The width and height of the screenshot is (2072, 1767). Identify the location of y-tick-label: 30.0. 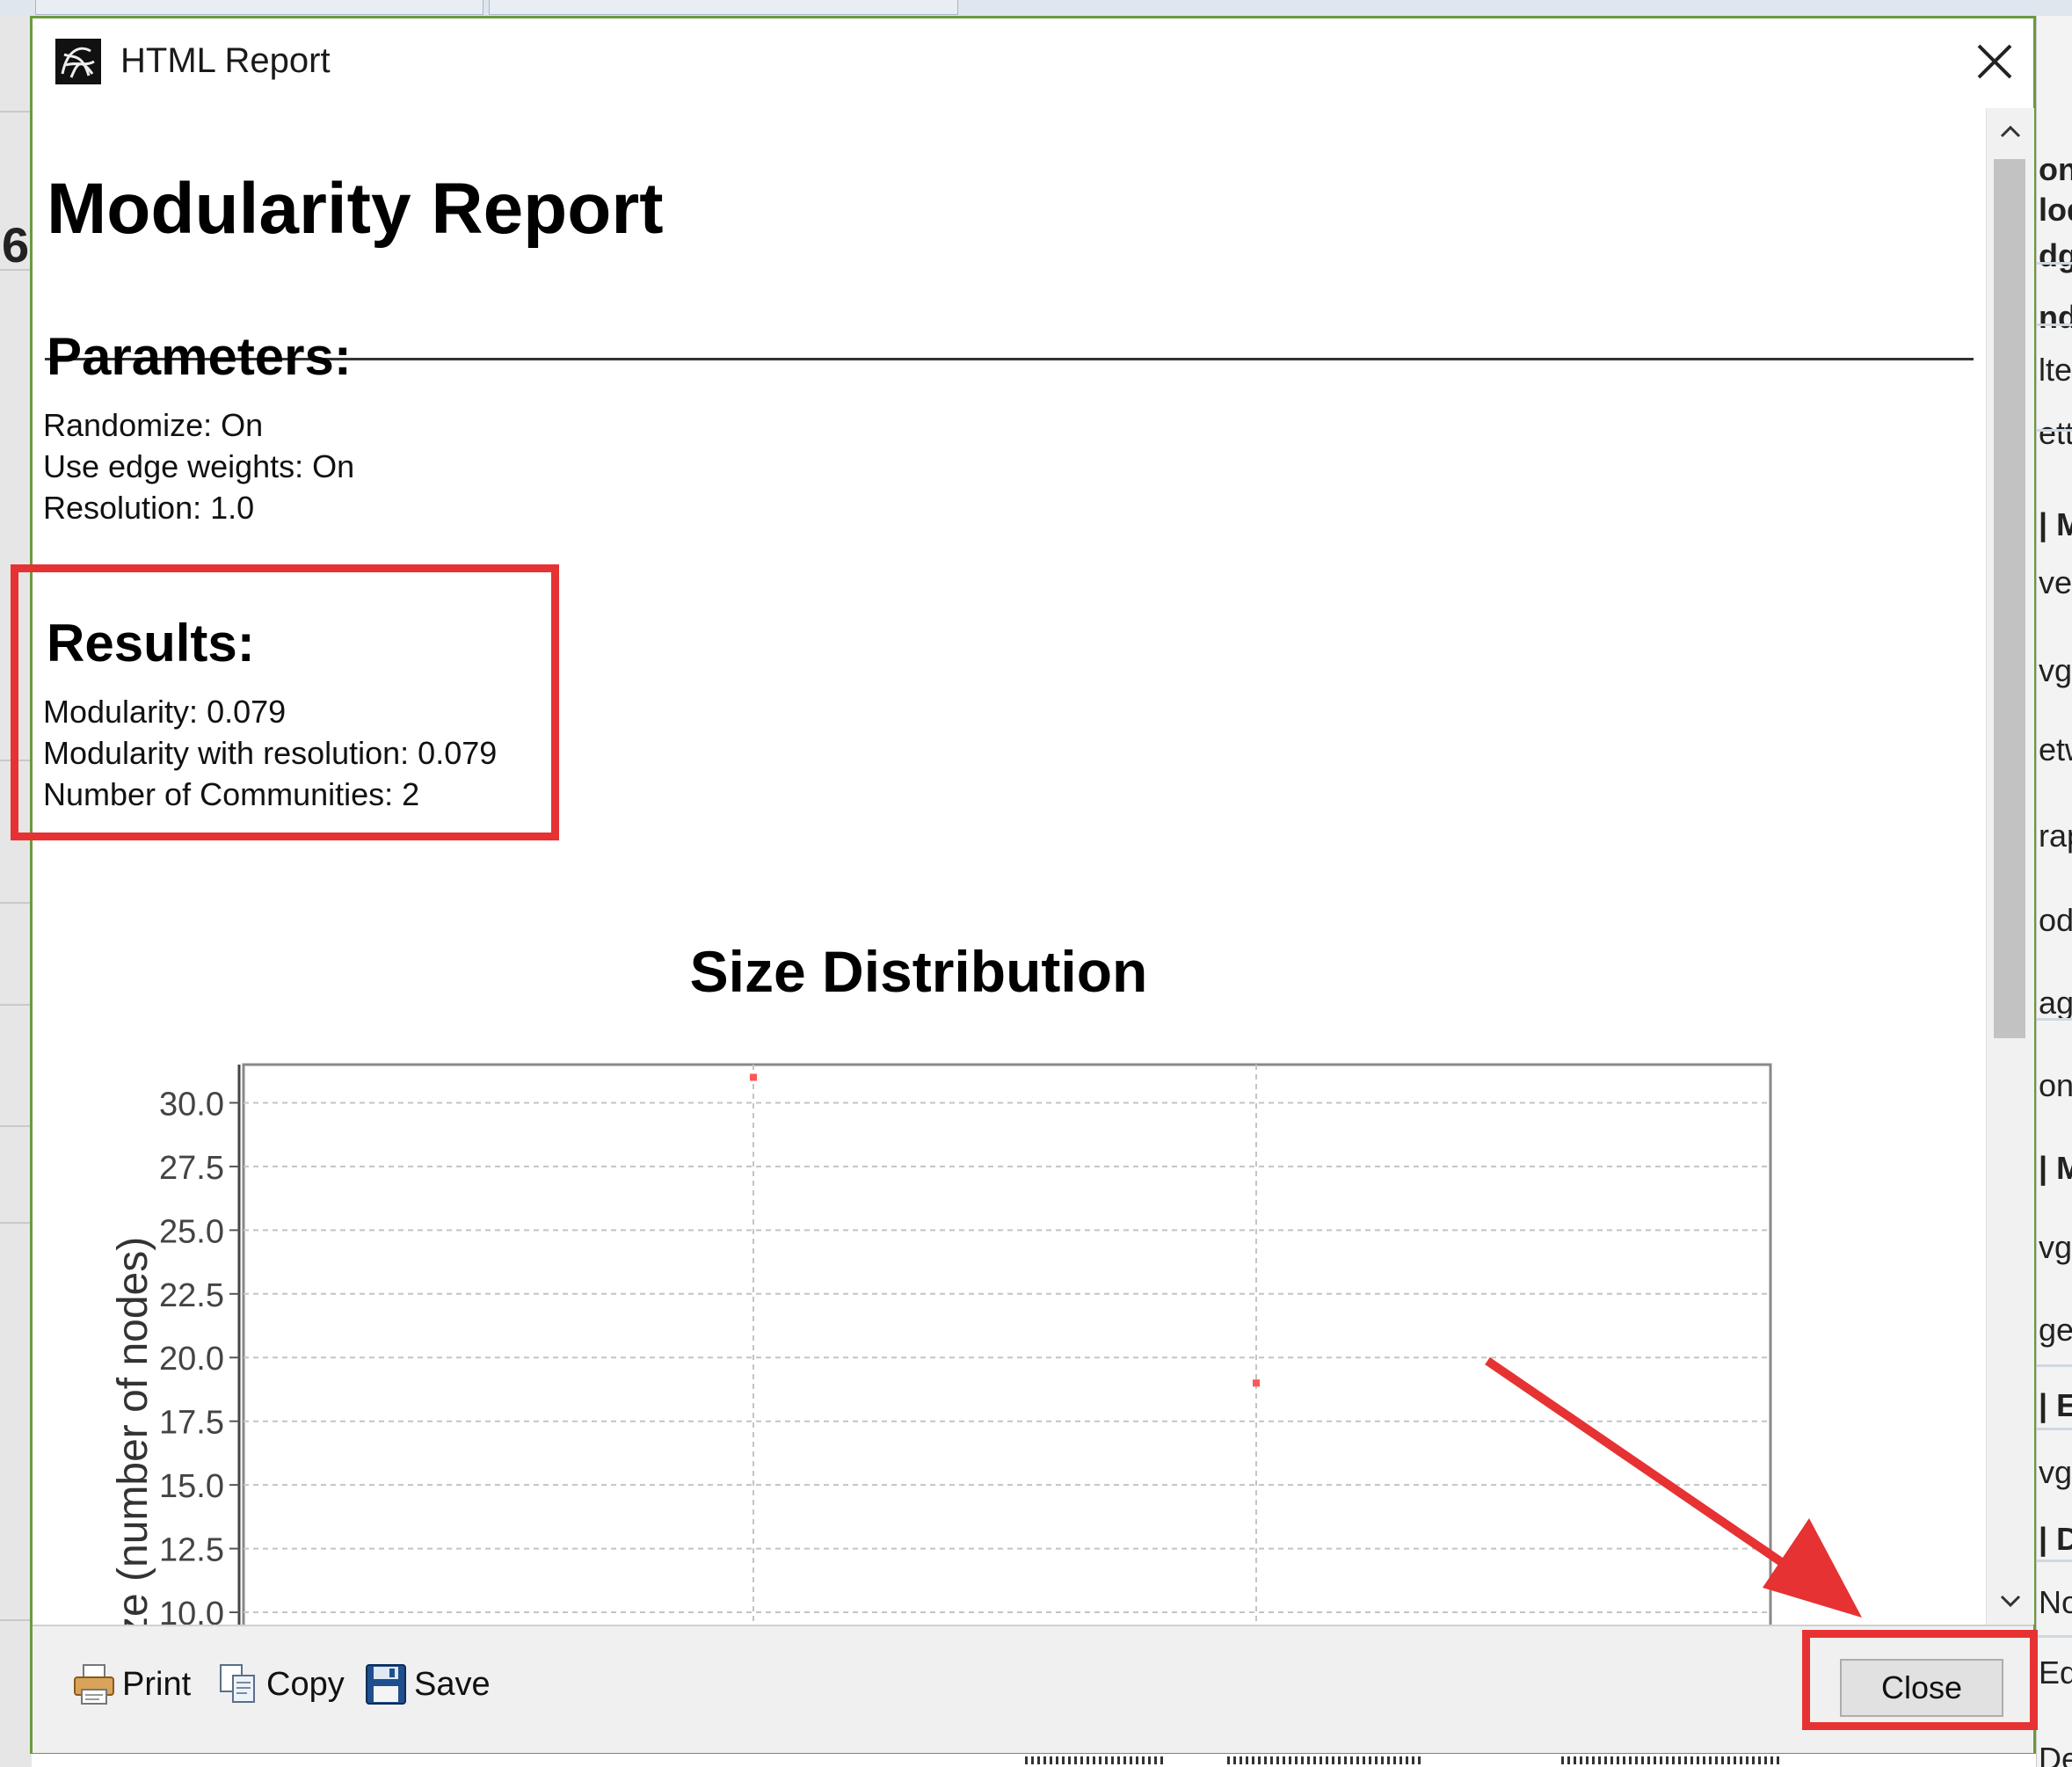
(191, 1105).